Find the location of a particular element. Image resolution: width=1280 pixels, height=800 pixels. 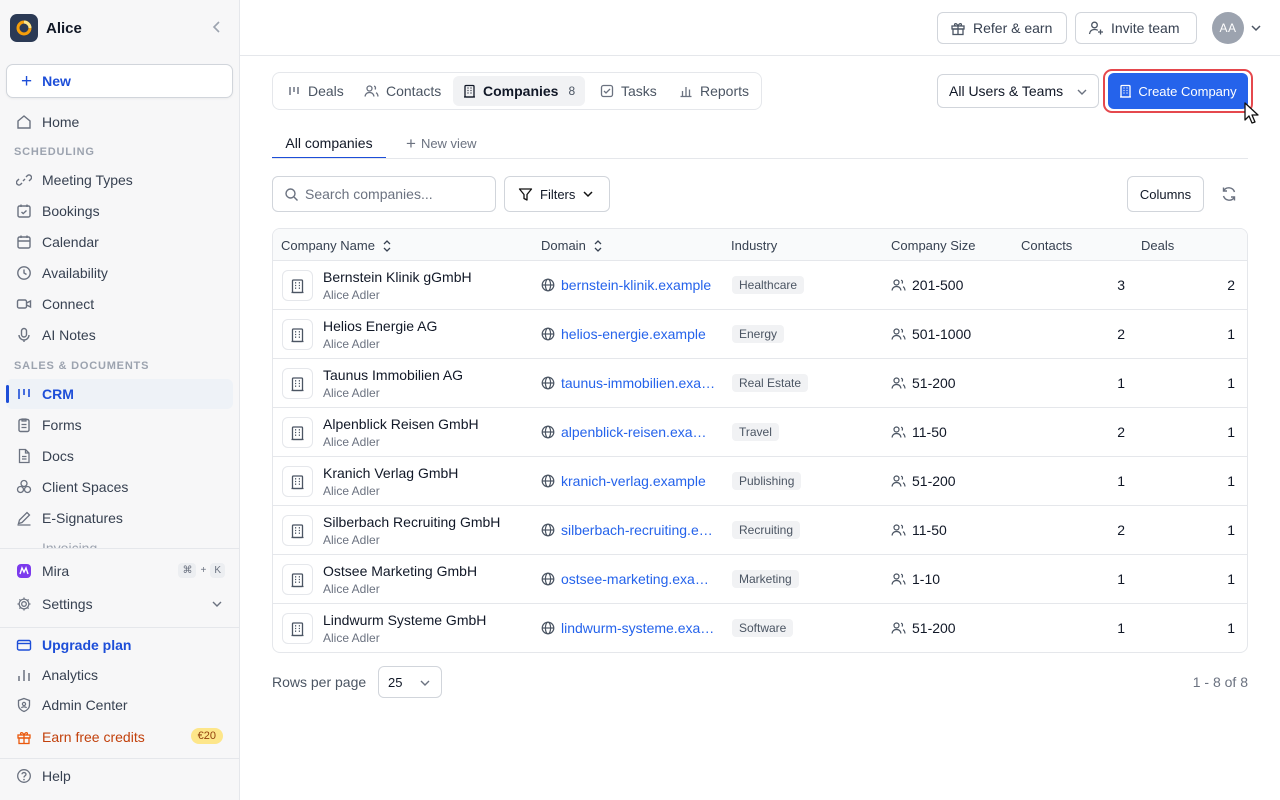

sidebar-item-settings: Settings is located at coordinates (119, 604).